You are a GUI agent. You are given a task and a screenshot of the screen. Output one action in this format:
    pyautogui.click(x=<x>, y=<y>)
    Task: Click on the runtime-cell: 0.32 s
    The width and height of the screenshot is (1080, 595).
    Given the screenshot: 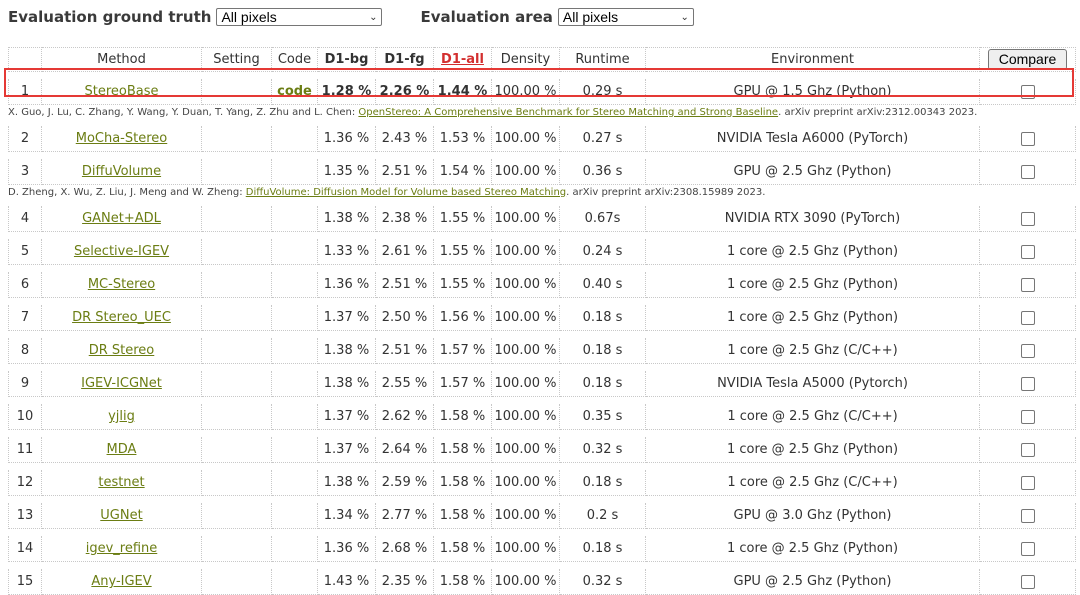 What is the action you would take?
    pyautogui.click(x=603, y=582)
    